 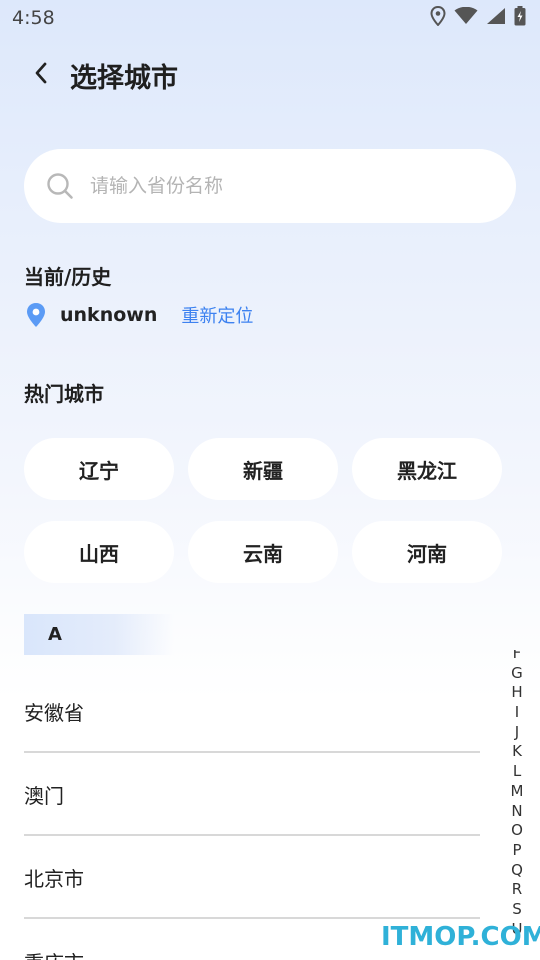 I want to click on list-item: 澳门, so click(x=252, y=794).